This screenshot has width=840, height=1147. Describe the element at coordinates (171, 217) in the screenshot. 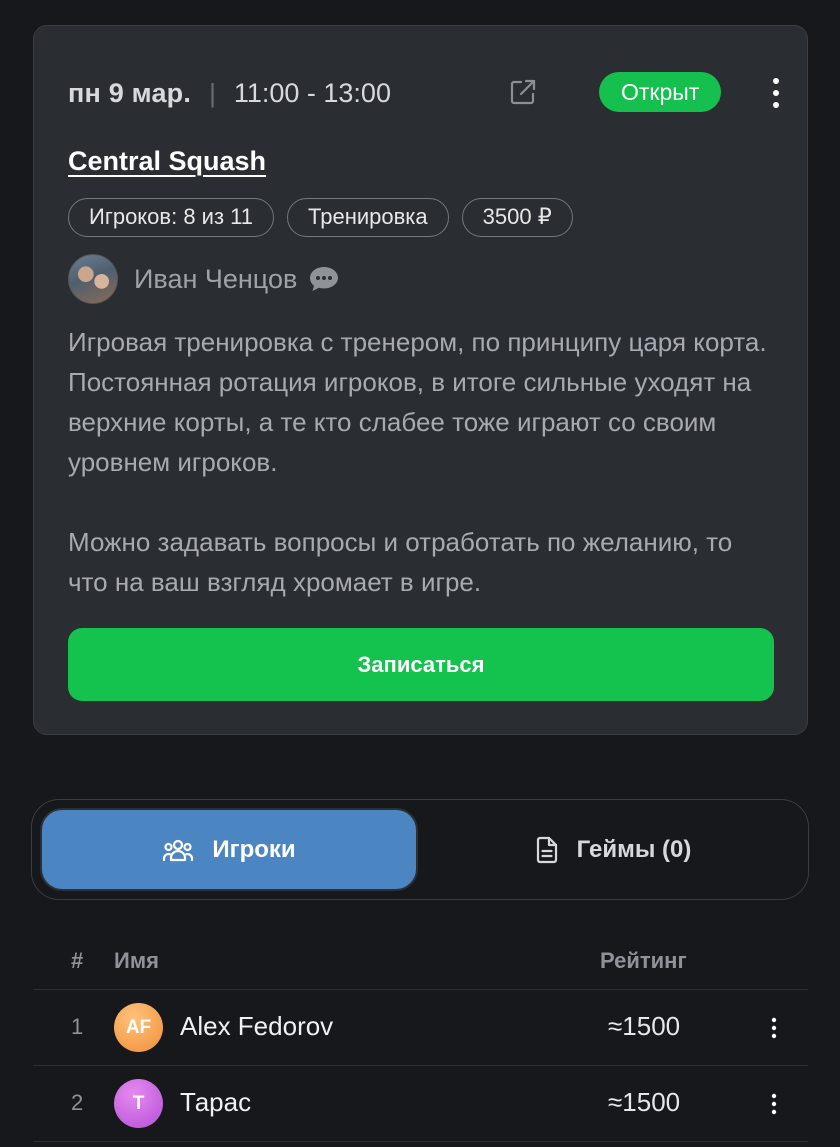

I see `players-count-tag: Игроков: 8 из 11` at that location.